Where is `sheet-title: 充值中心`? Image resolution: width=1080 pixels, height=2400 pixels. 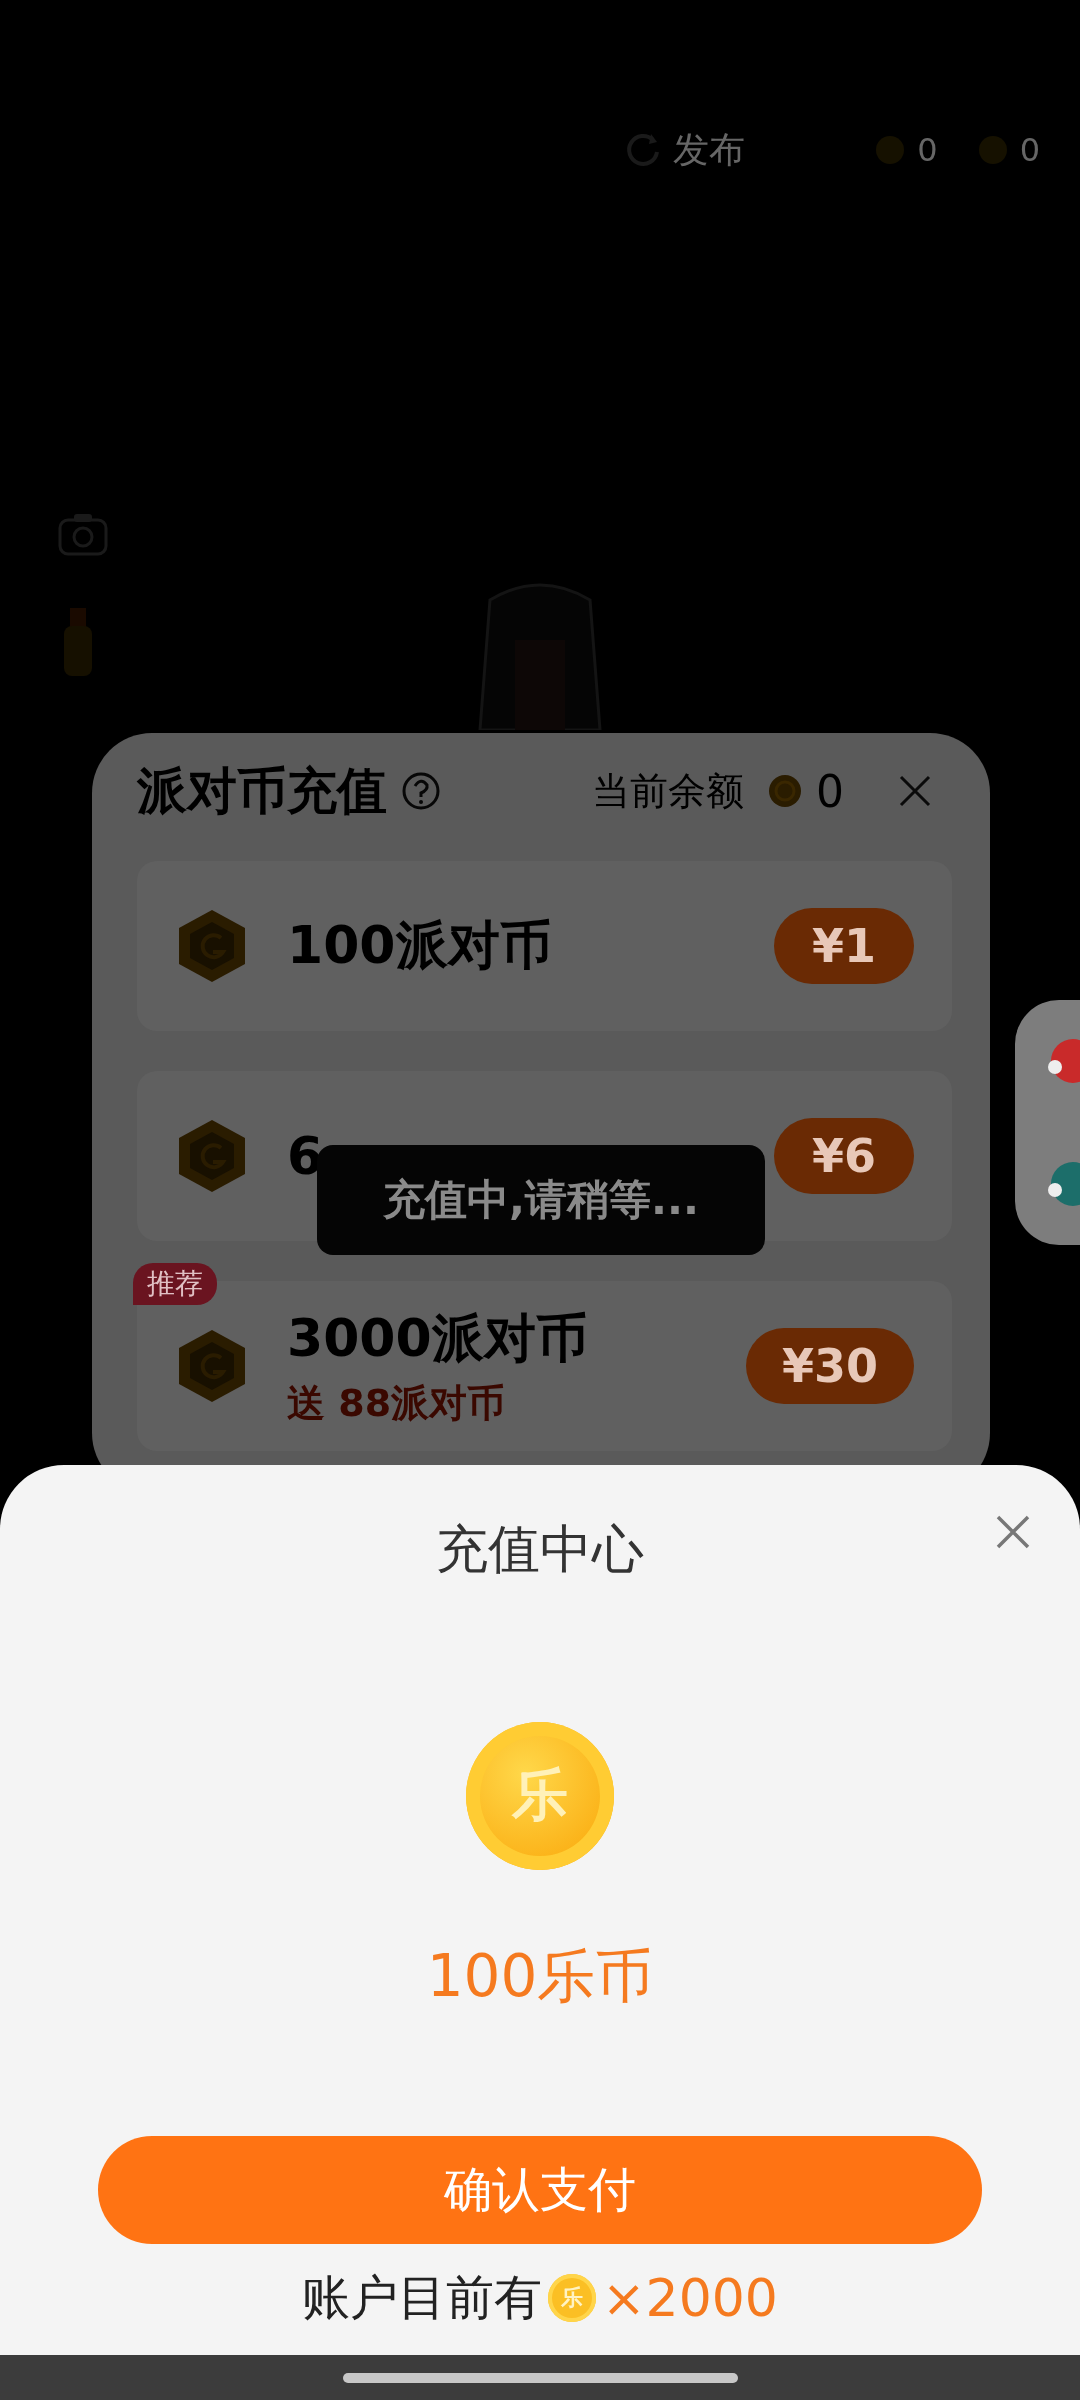
sheet-title: 充值中心 is located at coordinates (540, 1549).